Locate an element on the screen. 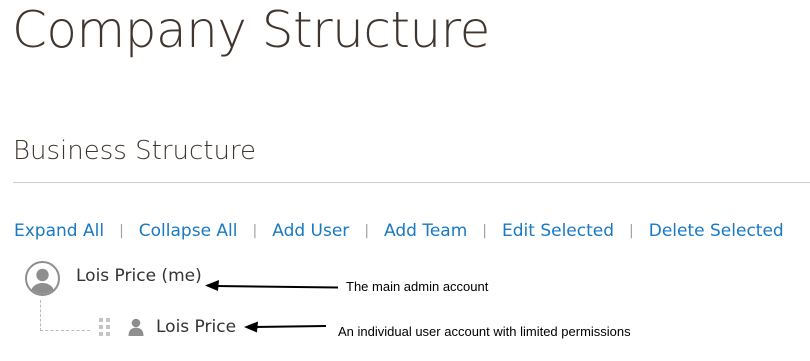 The width and height of the screenshot is (810, 361). section-divider is located at coordinates (411, 182).